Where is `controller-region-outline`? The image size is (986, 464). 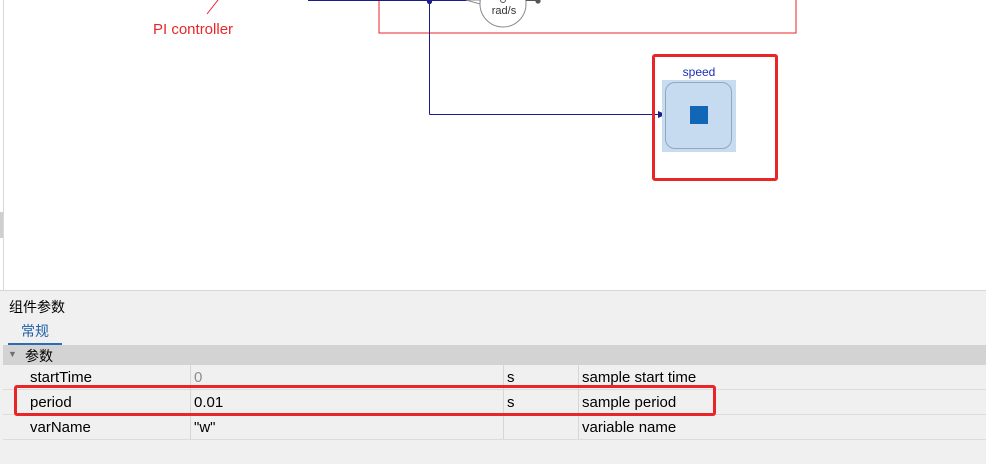 controller-region-outline is located at coordinates (587, 17).